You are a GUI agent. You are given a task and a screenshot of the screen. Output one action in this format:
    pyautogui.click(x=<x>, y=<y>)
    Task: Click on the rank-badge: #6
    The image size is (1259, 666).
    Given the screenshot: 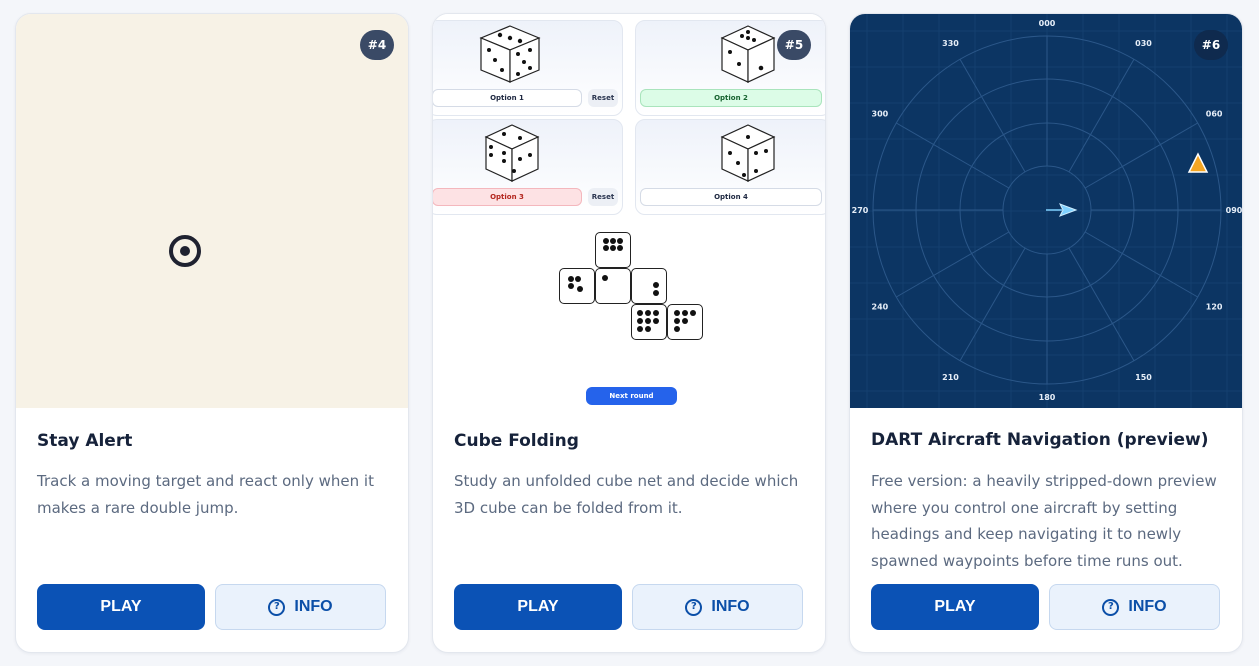 What is the action you would take?
    pyautogui.click(x=1211, y=45)
    